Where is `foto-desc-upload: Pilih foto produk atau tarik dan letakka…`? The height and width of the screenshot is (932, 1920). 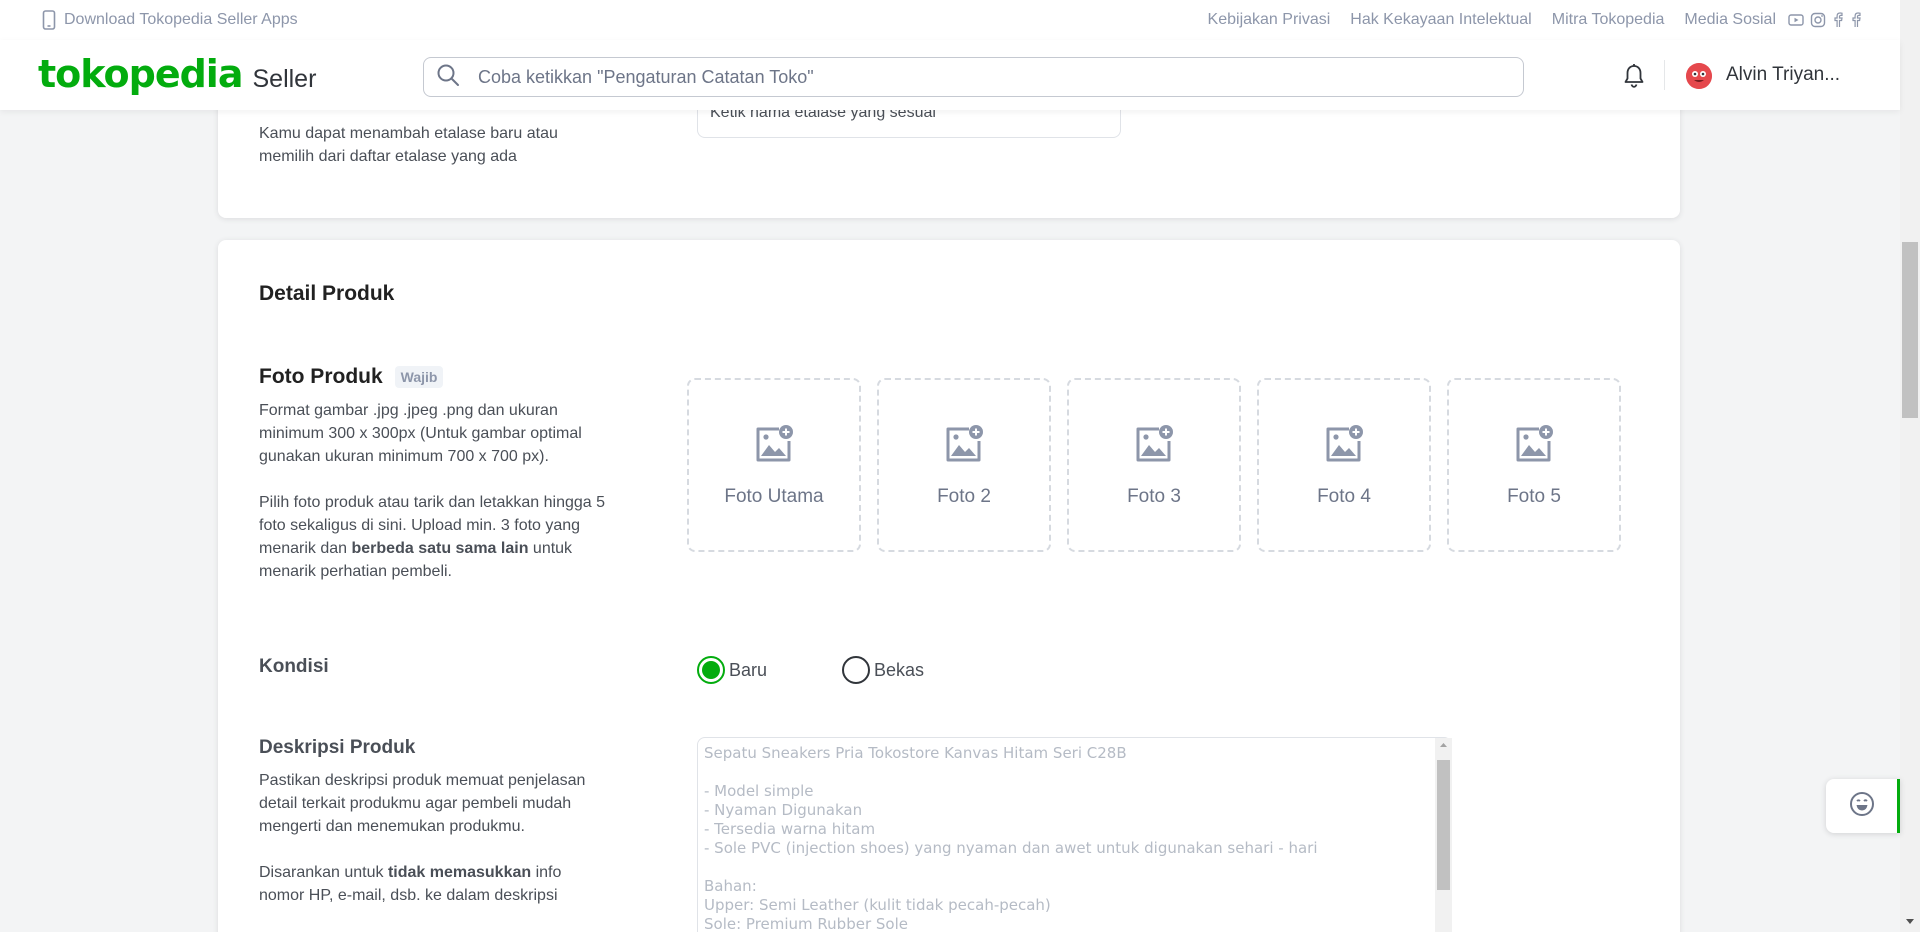 foto-desc-upload: Pilih foto produk atau tarik dan letakka… is located at coordinates (432, 537).